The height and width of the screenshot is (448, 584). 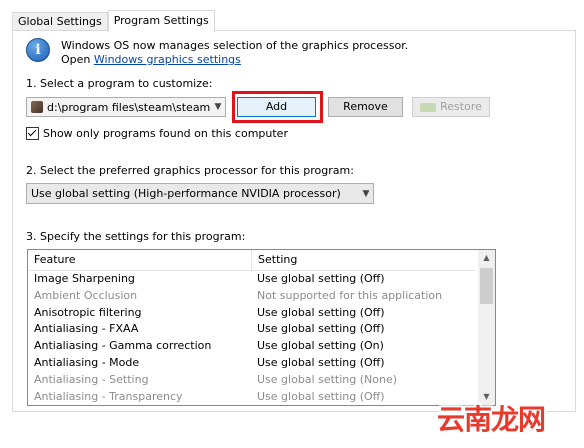 What do you see at coordinates (123, 346) in the screenshot?
I see `feature-cell: Antialiasing - Gamma correction` at bounding box center [123, 346].